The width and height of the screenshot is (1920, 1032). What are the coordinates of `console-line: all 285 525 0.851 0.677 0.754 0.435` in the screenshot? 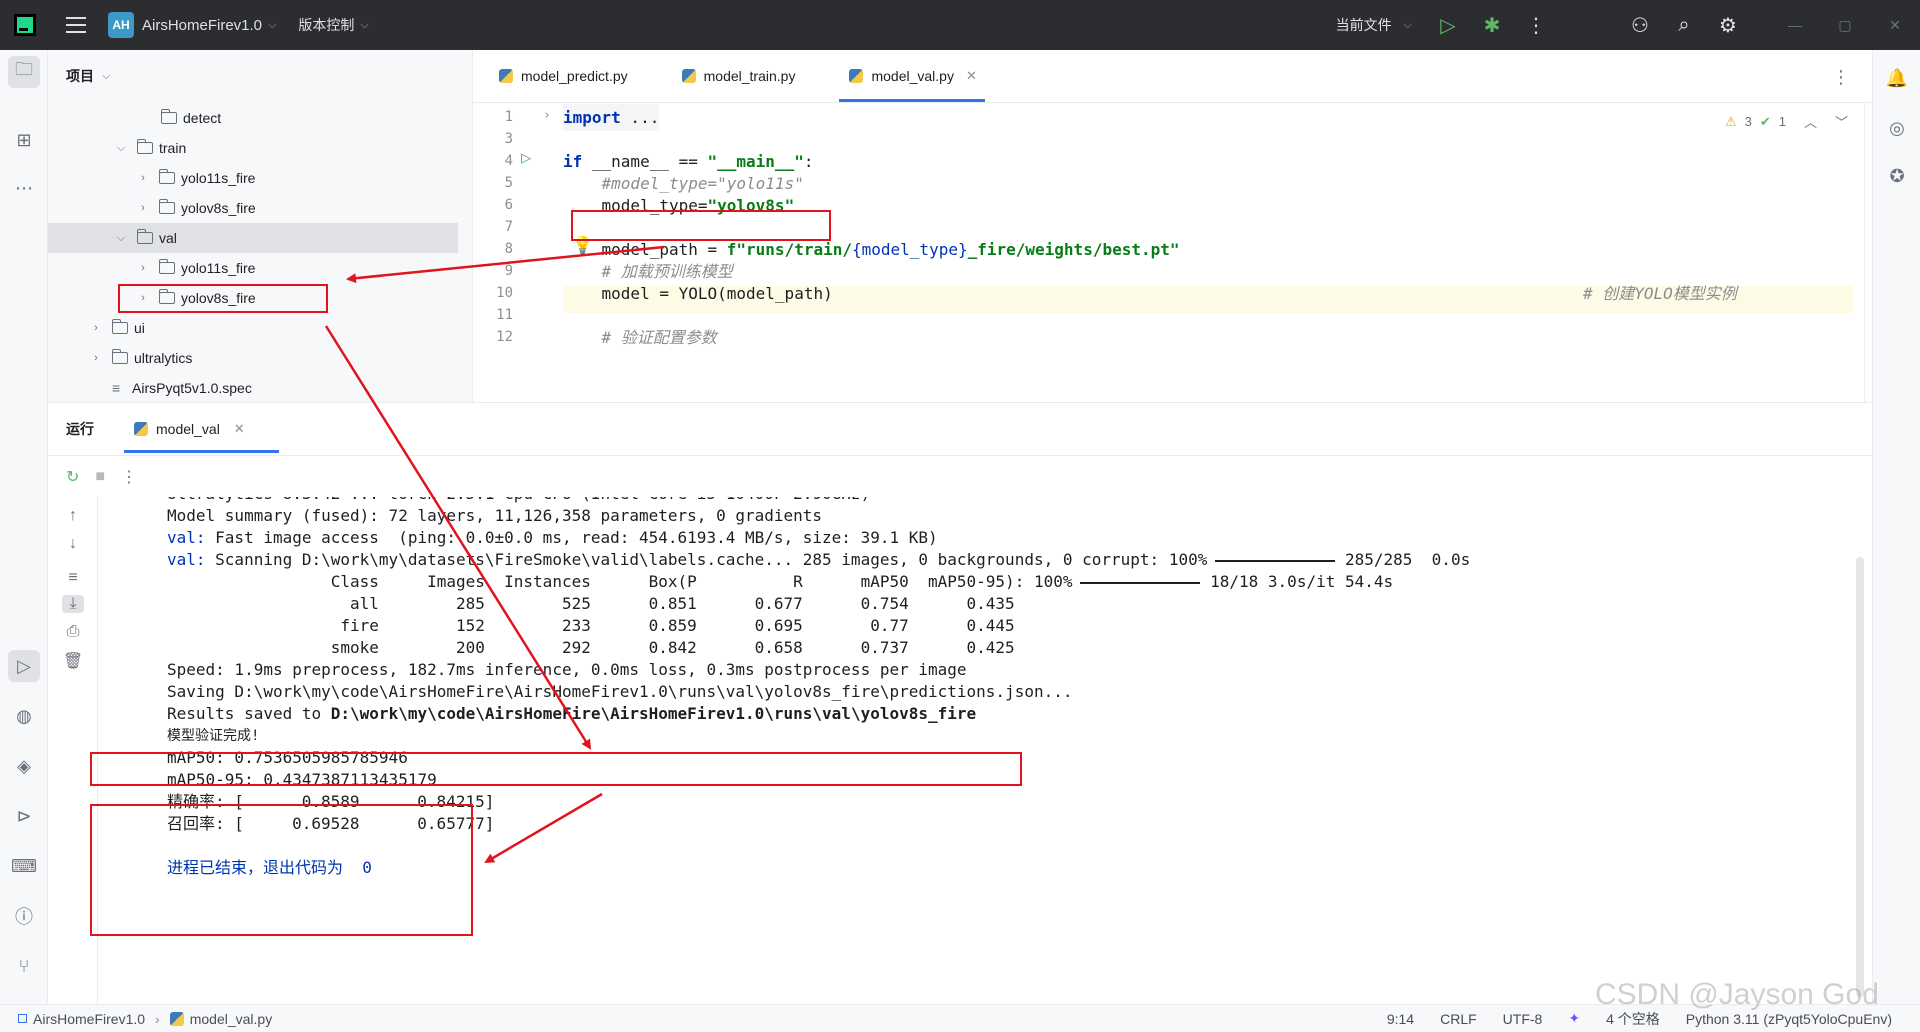 It's located at (591, 603).